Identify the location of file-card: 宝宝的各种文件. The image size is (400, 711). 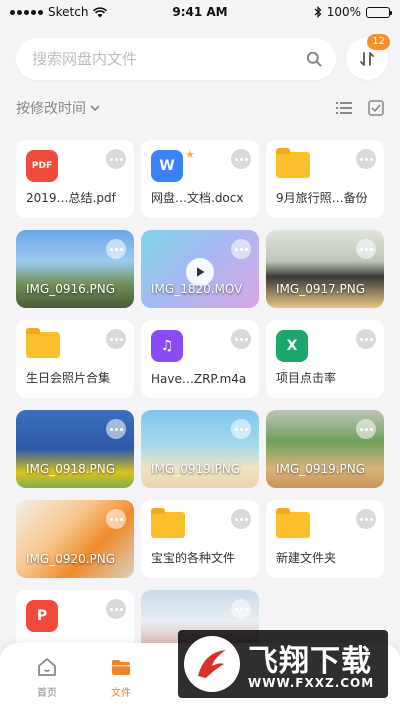
(200, 539).